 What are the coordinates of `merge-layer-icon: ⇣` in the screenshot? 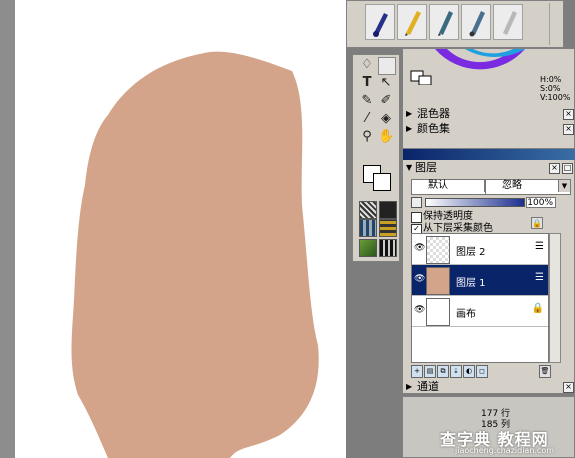 It's located at (456, 371).